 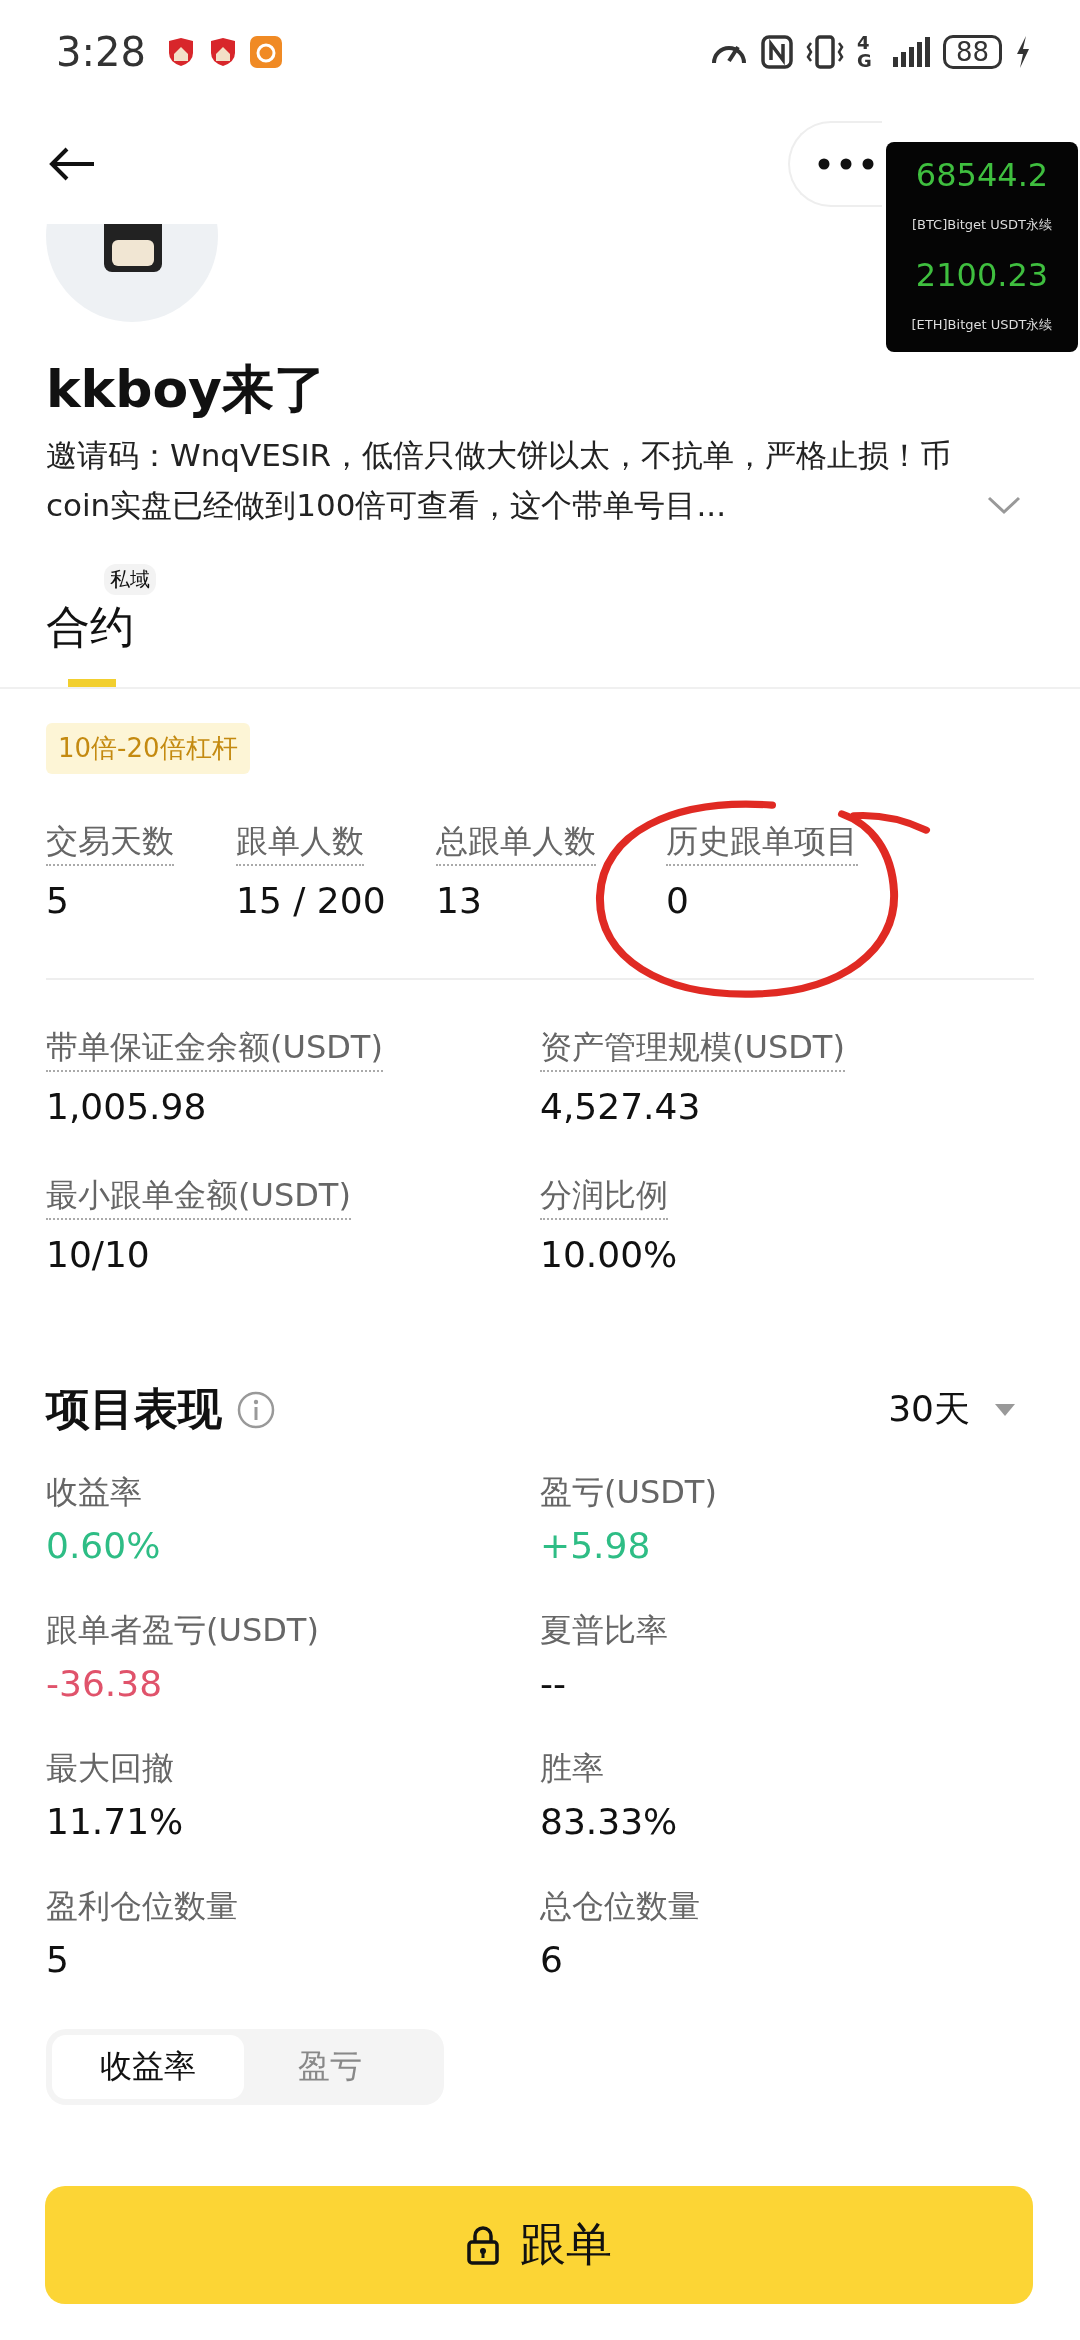 I want to click on back-arrow-icon, so click(x=72, y=164).